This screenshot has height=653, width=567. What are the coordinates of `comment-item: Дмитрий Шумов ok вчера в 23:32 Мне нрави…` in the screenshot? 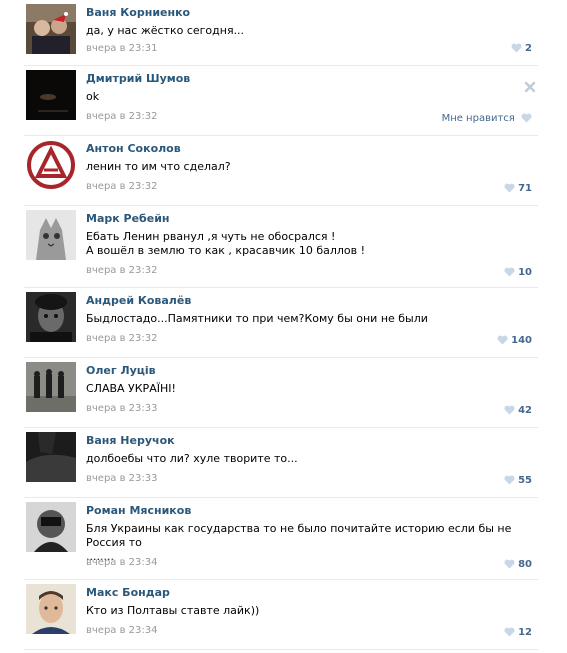 It's located at (281, 101).